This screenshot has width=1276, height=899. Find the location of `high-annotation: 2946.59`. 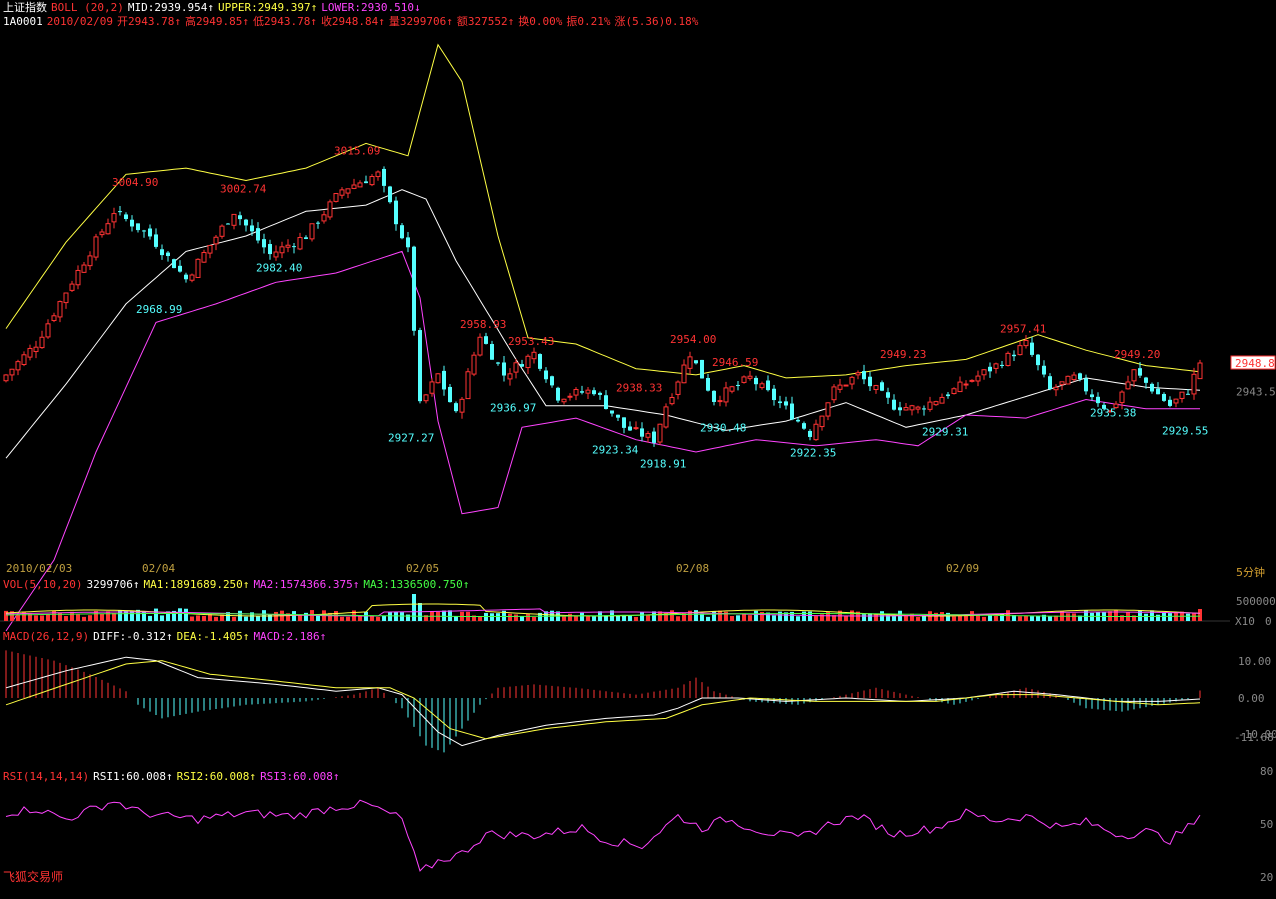

high-annotation: 2946.59 is located at coordinates (735, 362).